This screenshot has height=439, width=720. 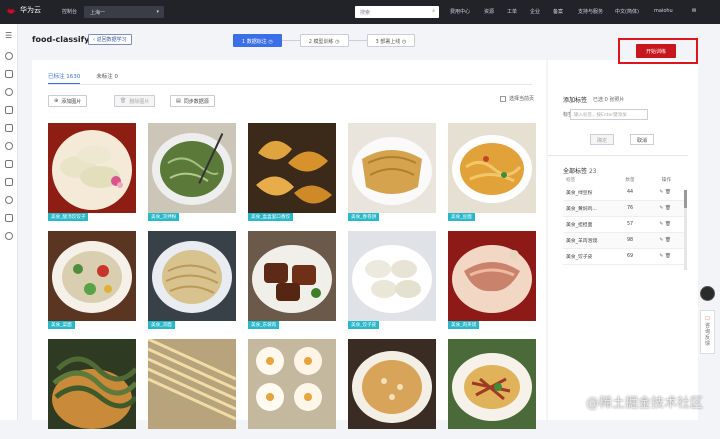 I want to click on user-menu: maiohu, so click(x=663, y=11).